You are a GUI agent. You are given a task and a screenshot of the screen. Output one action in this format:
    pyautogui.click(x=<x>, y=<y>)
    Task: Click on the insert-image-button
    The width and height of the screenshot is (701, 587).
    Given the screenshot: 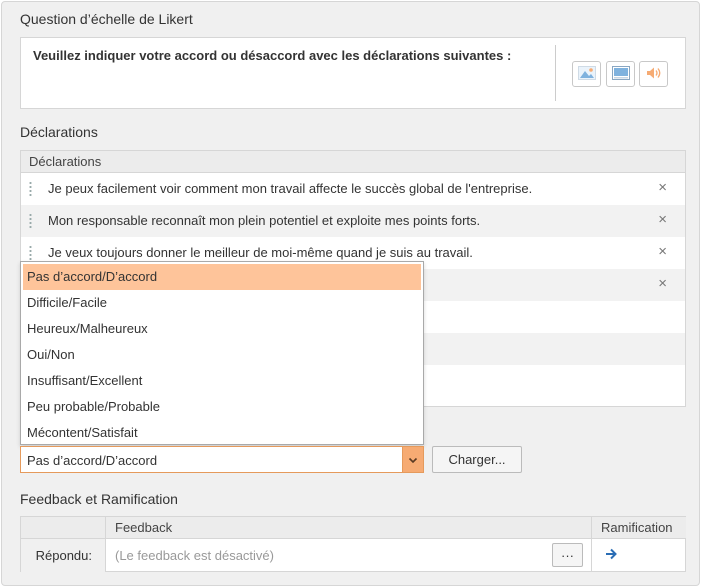 What is the action you would take?
    pyautogui.click(x=586, y=74)
    